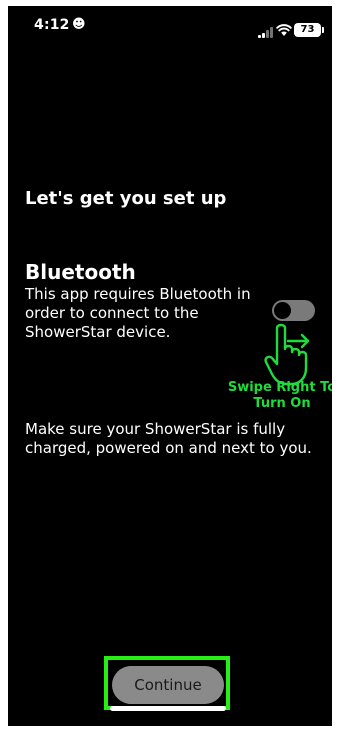 This screenshot has height=732, width=340. I want to click on swipe-hint-line2: Turn On, so click(282, 403).